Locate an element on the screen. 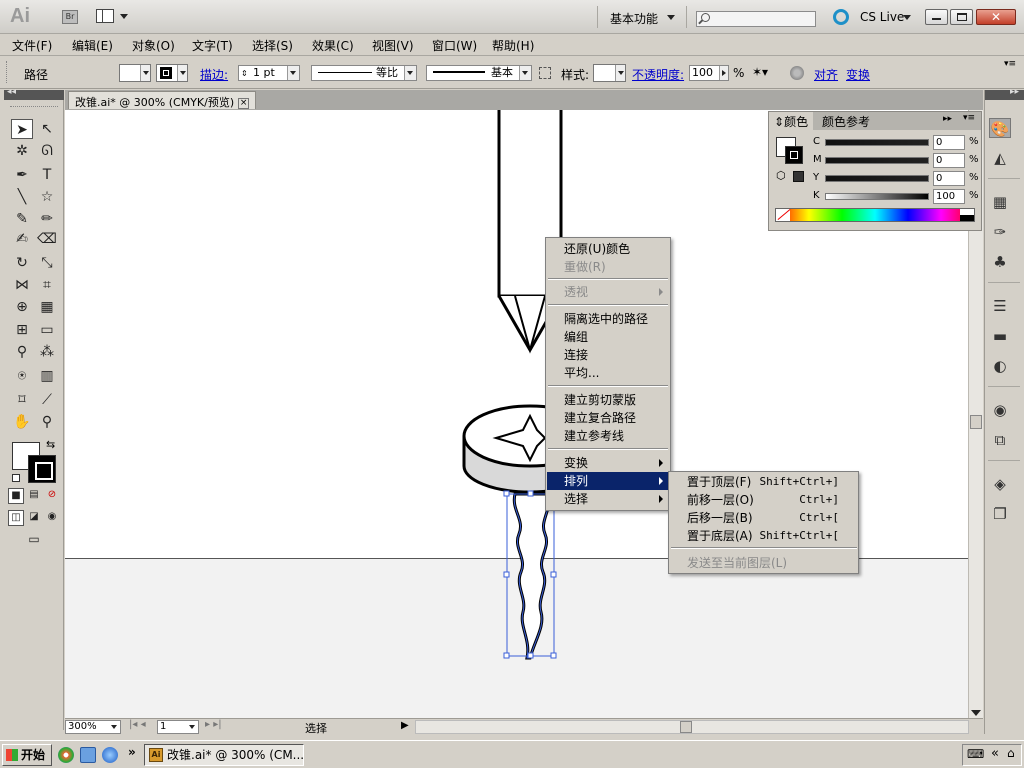  symbol-sprayer-tool-icon: ⍟ is located at coordinates (22, 376).